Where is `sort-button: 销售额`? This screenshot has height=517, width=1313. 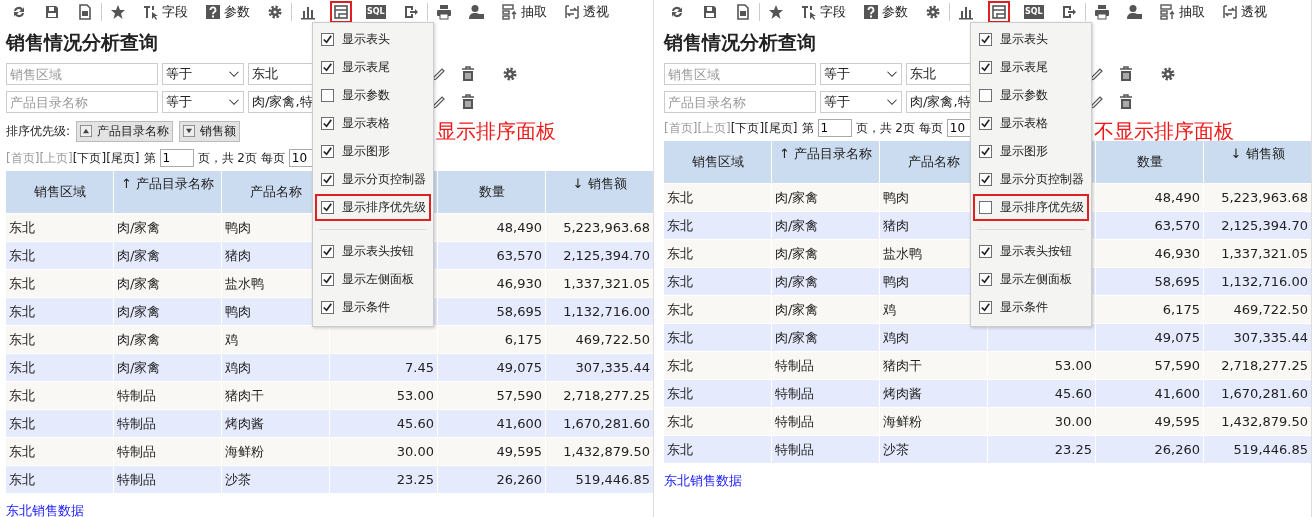
sort-button: 销售额 is located at coordinates (210, 131).